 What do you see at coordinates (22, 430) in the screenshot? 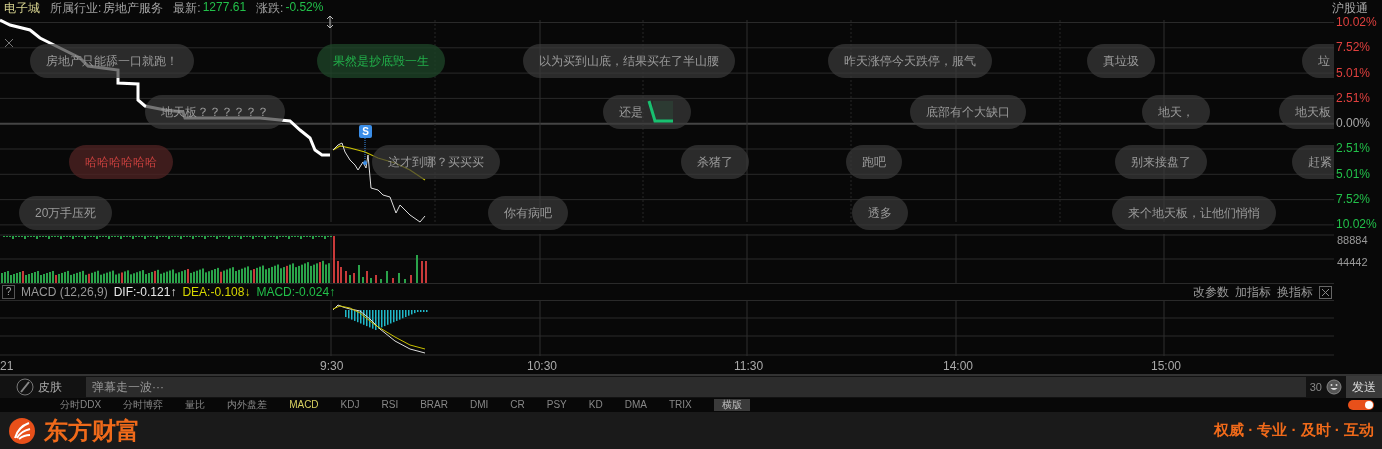
I see `logo-icon` at bounding box center [22, 430].